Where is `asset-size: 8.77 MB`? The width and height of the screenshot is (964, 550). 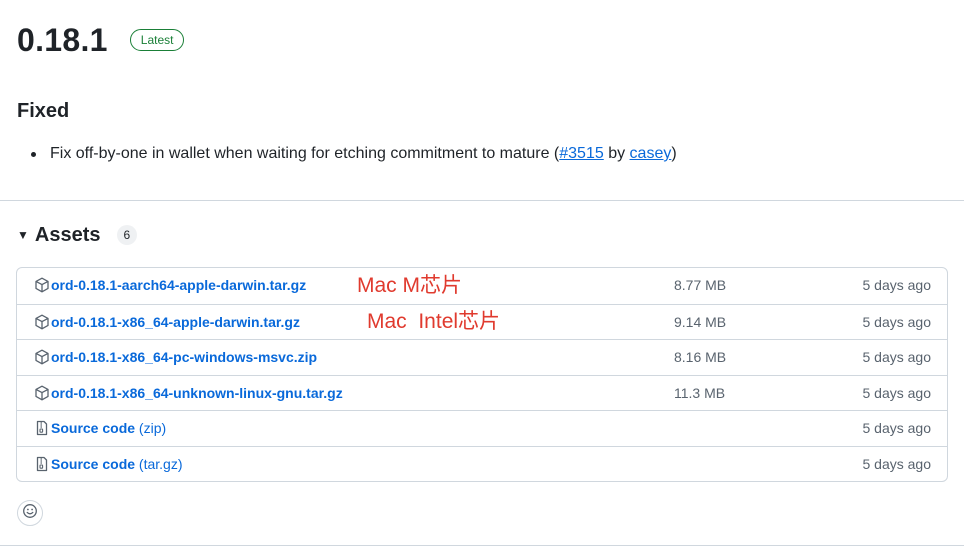 asset-size: 8.77 MB is located at coordinates (700, 285).